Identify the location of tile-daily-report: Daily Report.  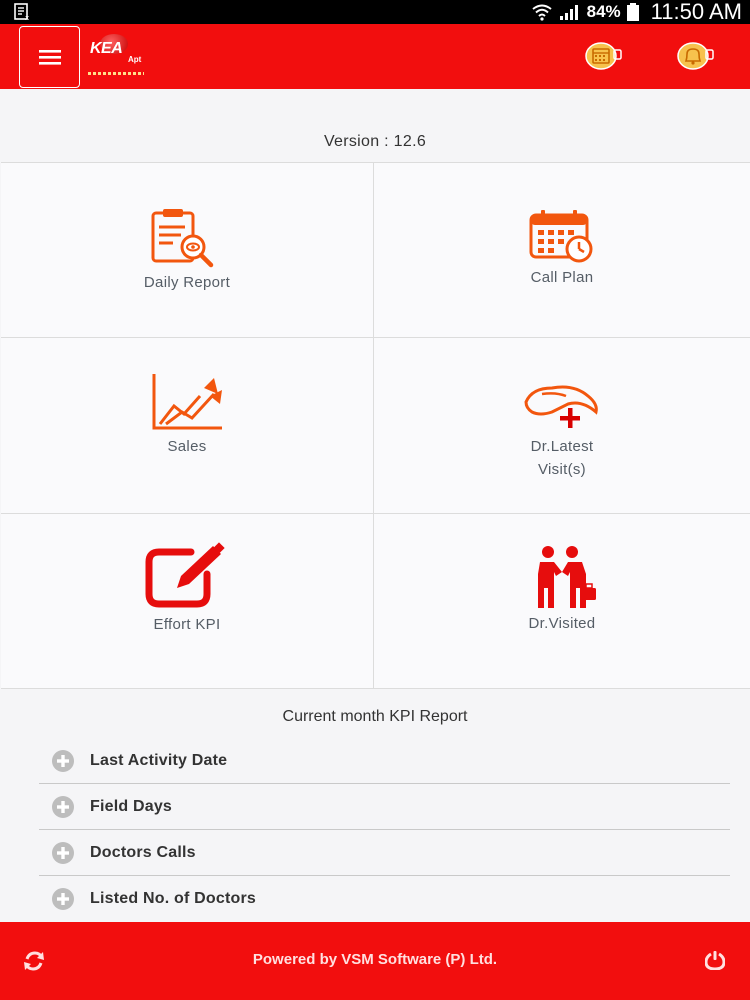
(187, 250).